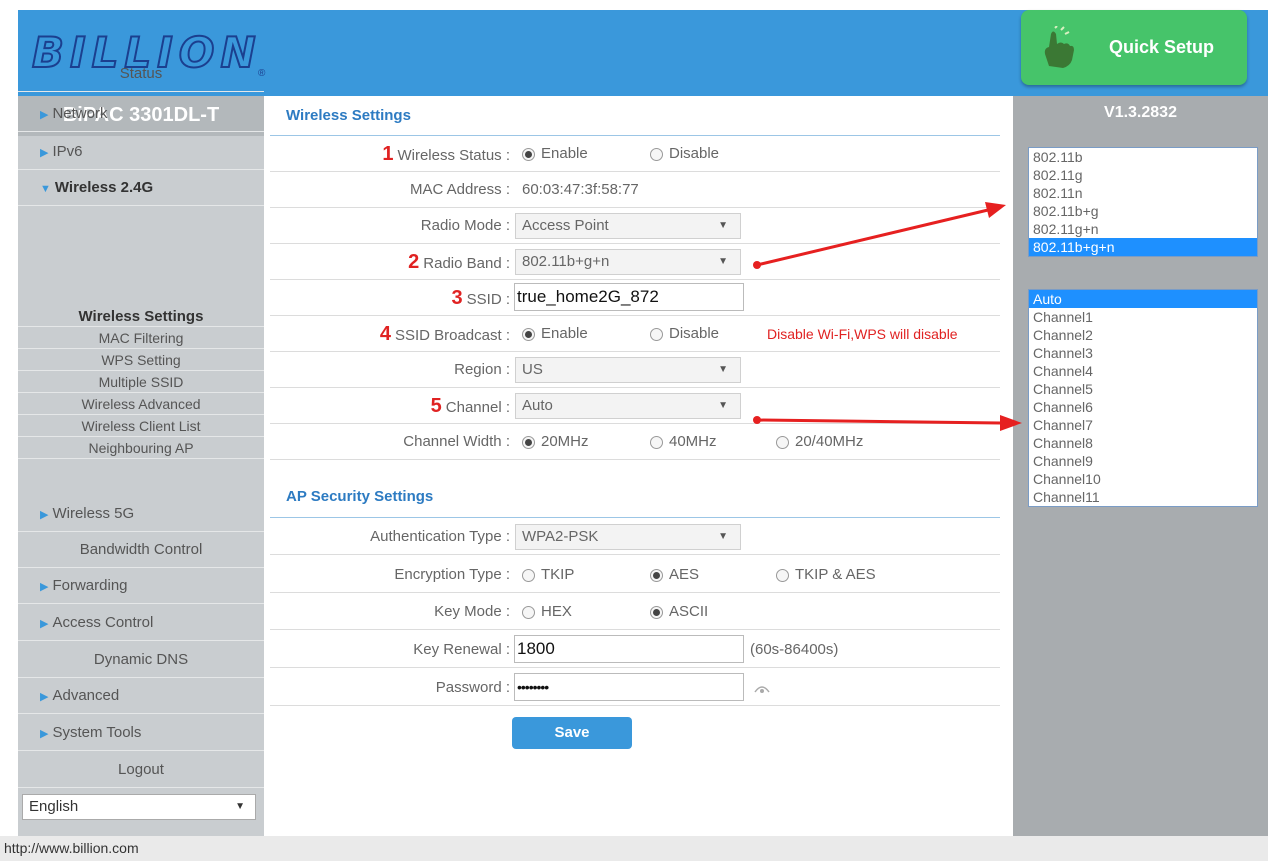 This screenshot has height=861, width=1268. Describe the element at coordinates (887, 423) in the screenshot. I see `arrow-channel` at that location.